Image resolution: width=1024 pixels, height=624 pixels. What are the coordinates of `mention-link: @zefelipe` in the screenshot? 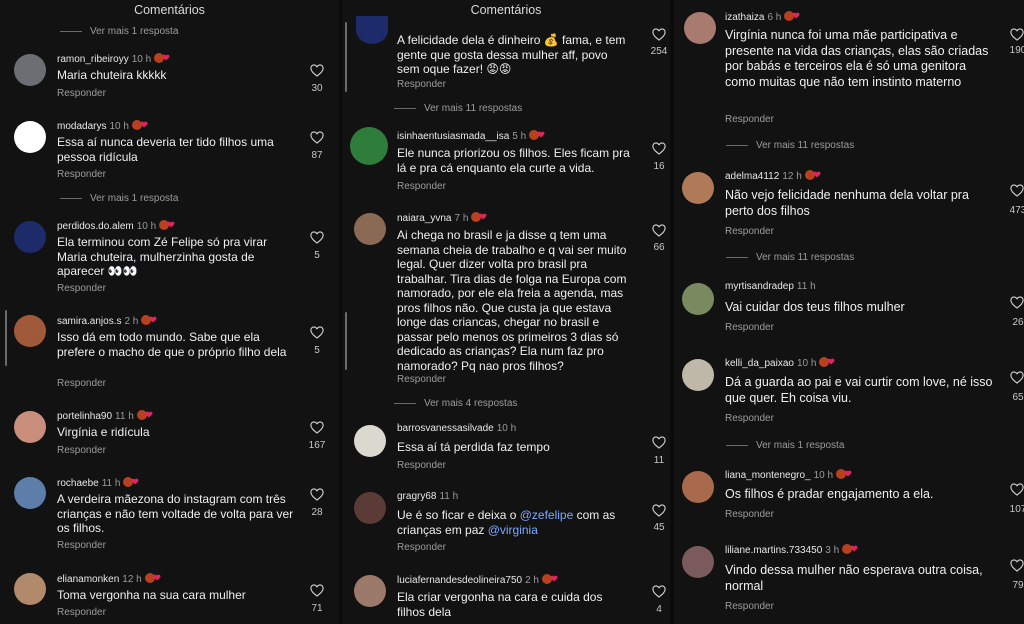 It's located at (547, 515).